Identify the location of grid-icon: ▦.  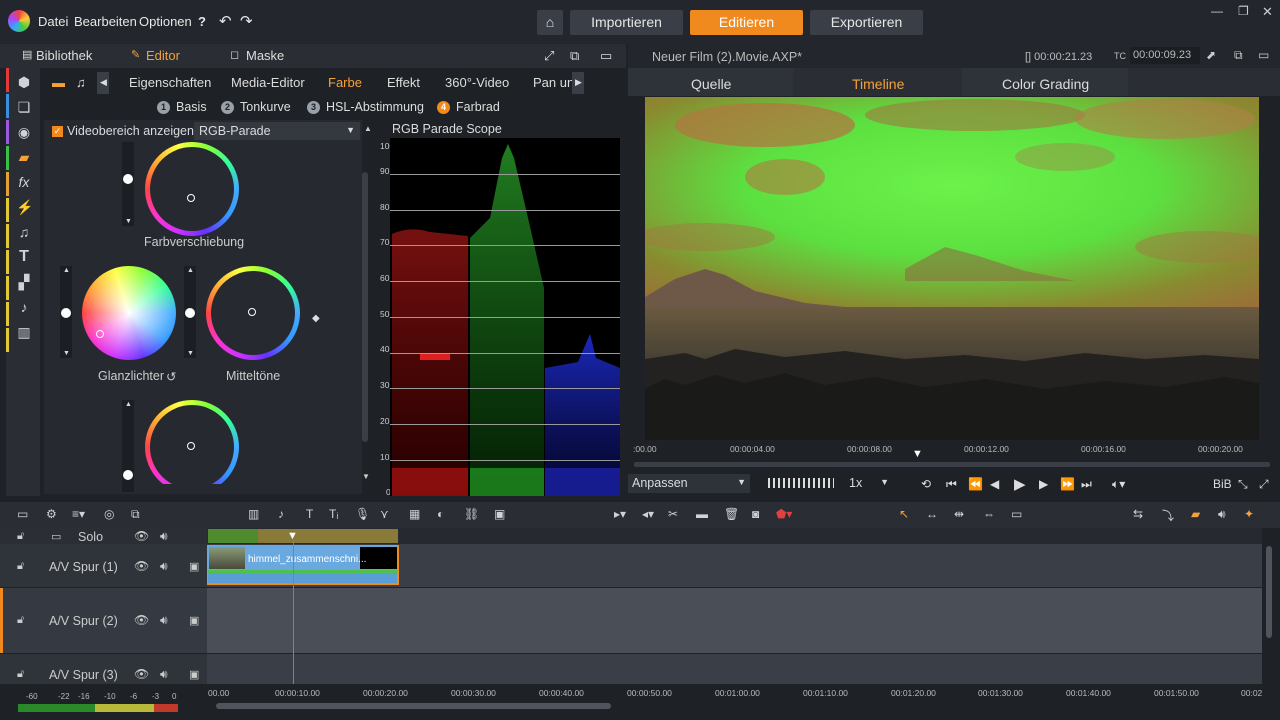
(414, 514).